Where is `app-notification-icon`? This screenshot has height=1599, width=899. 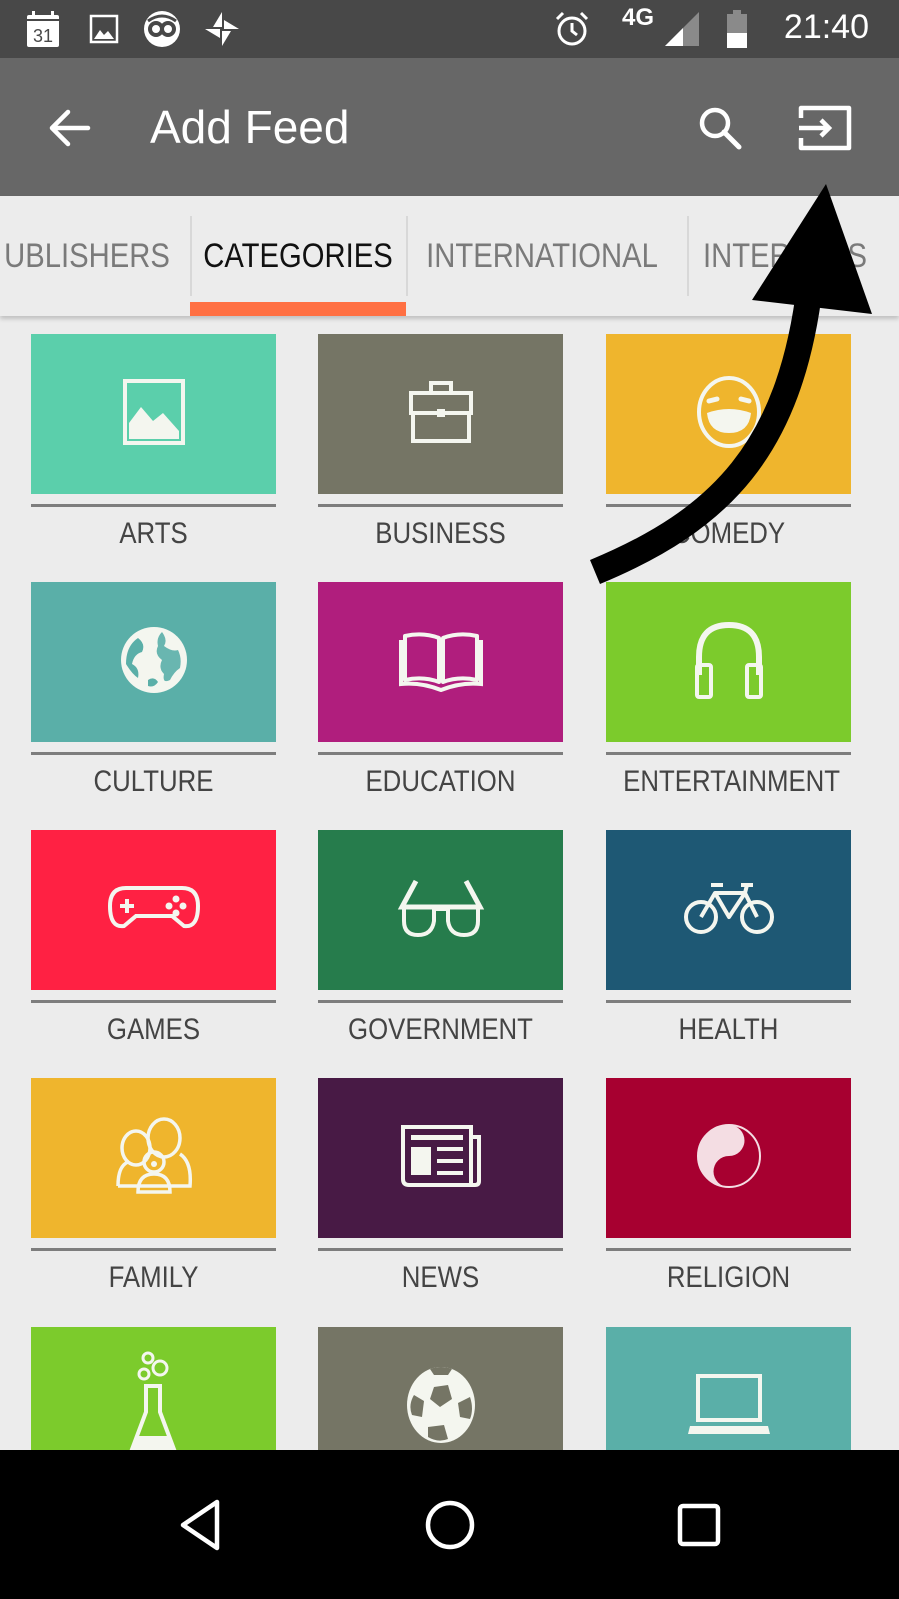
app-notification-icon is located at coordinates (162, 29).